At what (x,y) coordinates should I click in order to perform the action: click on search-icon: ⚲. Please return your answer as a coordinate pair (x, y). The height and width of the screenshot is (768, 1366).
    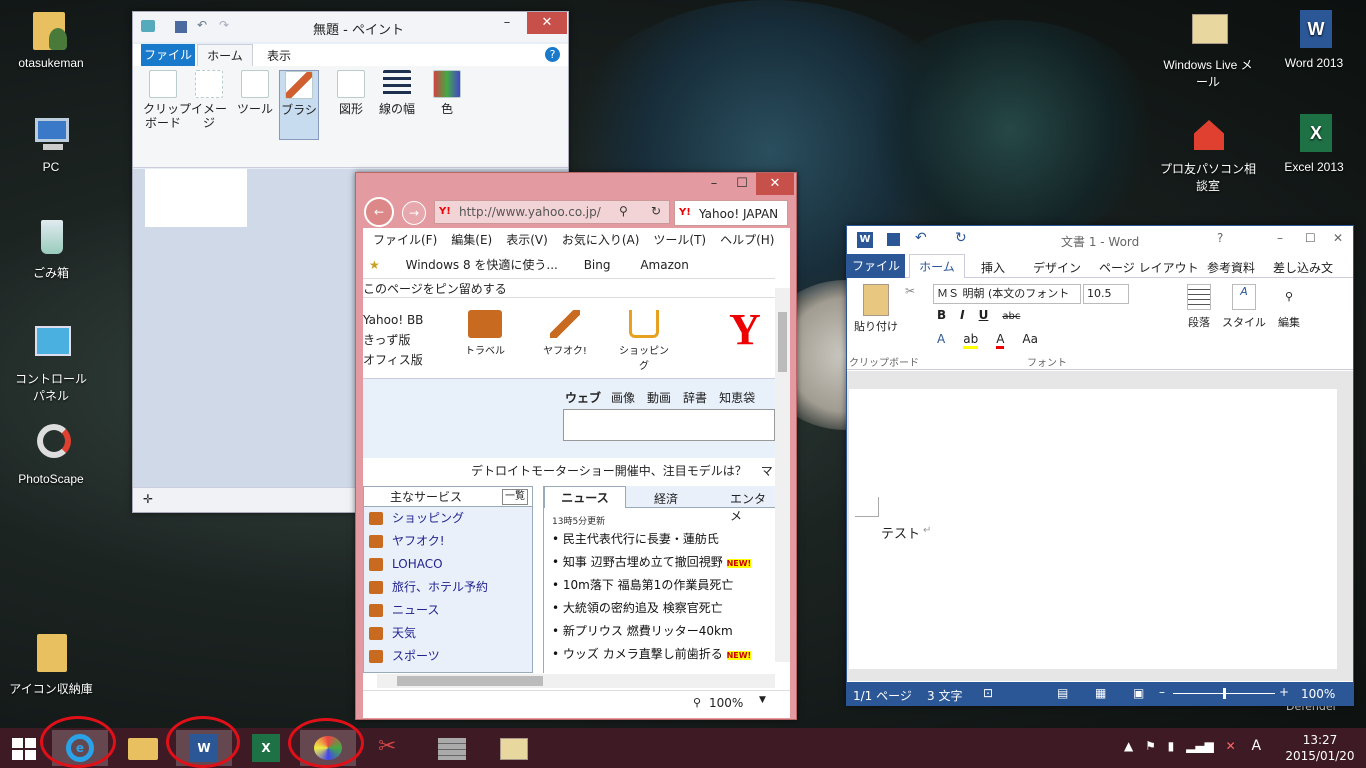
    Looking at the image, I should click on (623, 211).